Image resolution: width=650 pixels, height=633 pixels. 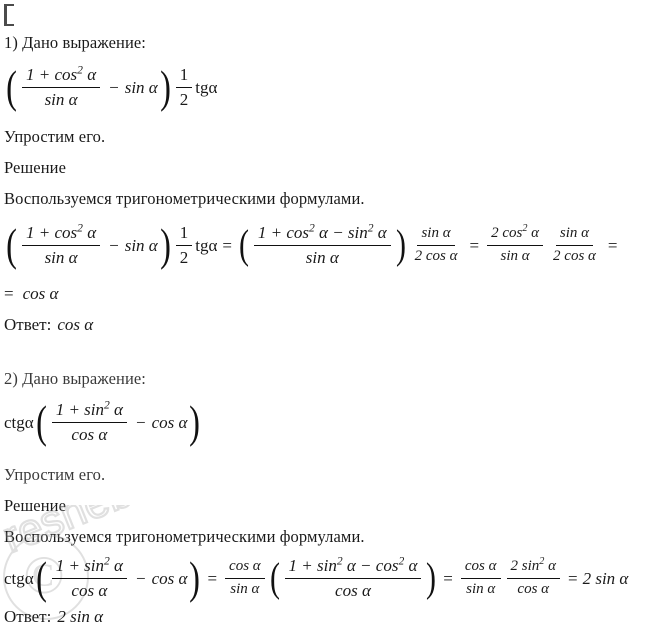 I want to click on answer-value: cos α, so click(x=75, y=324).